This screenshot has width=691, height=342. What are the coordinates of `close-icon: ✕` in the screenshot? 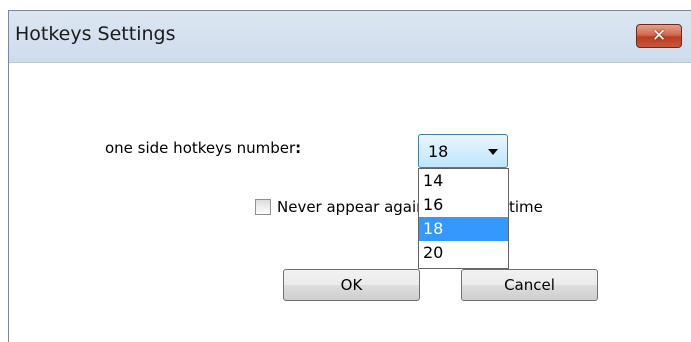 It's located at (659, 36).